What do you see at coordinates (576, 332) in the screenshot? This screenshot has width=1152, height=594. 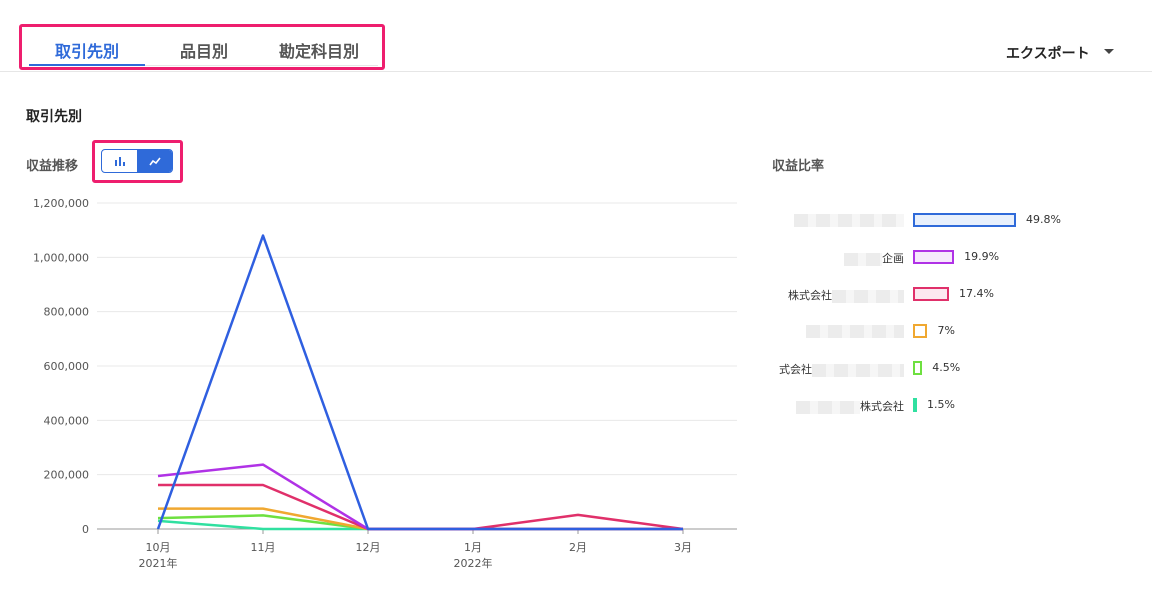 I see `ratio-row: 7%` at bounding box center [576, 332].